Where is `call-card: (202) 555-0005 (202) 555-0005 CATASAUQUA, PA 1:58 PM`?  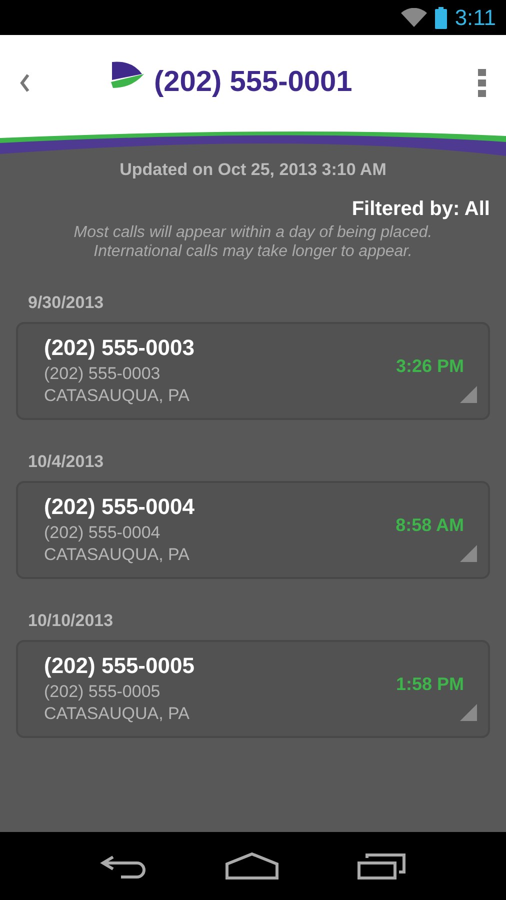
call-card: (202) 555-0005 (202) 555-0005 CATASAUQUA, PA 1:58 PM is located at coordinates (253, 689).